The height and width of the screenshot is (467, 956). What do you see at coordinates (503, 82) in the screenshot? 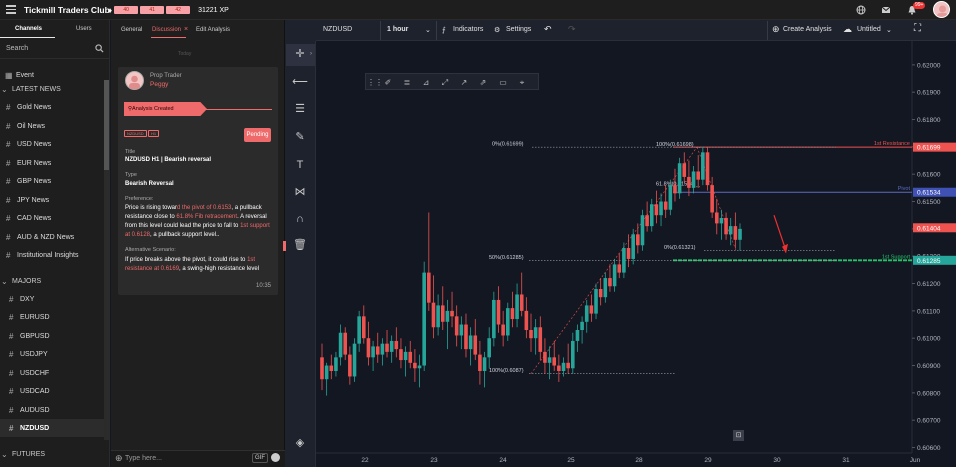
I see `rectangle-icon: ▭` at bounding box center [503, 82].